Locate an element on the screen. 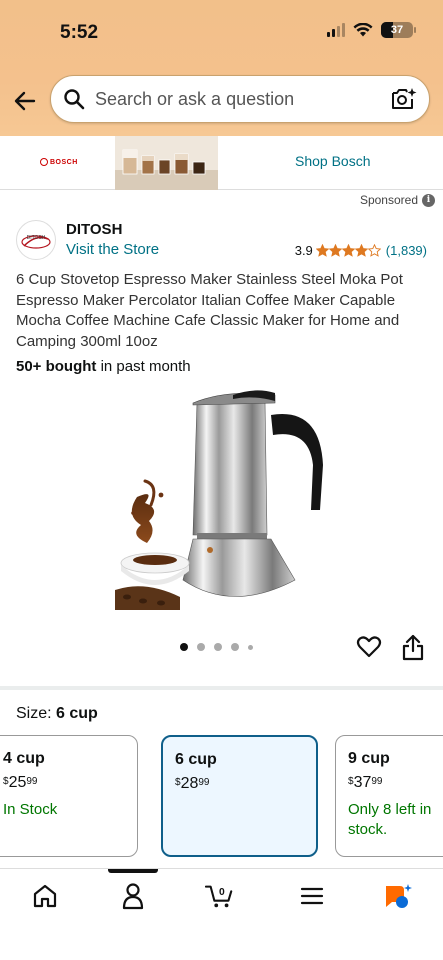  banner-coffee-cups-image is located at coordinates (166, 163).